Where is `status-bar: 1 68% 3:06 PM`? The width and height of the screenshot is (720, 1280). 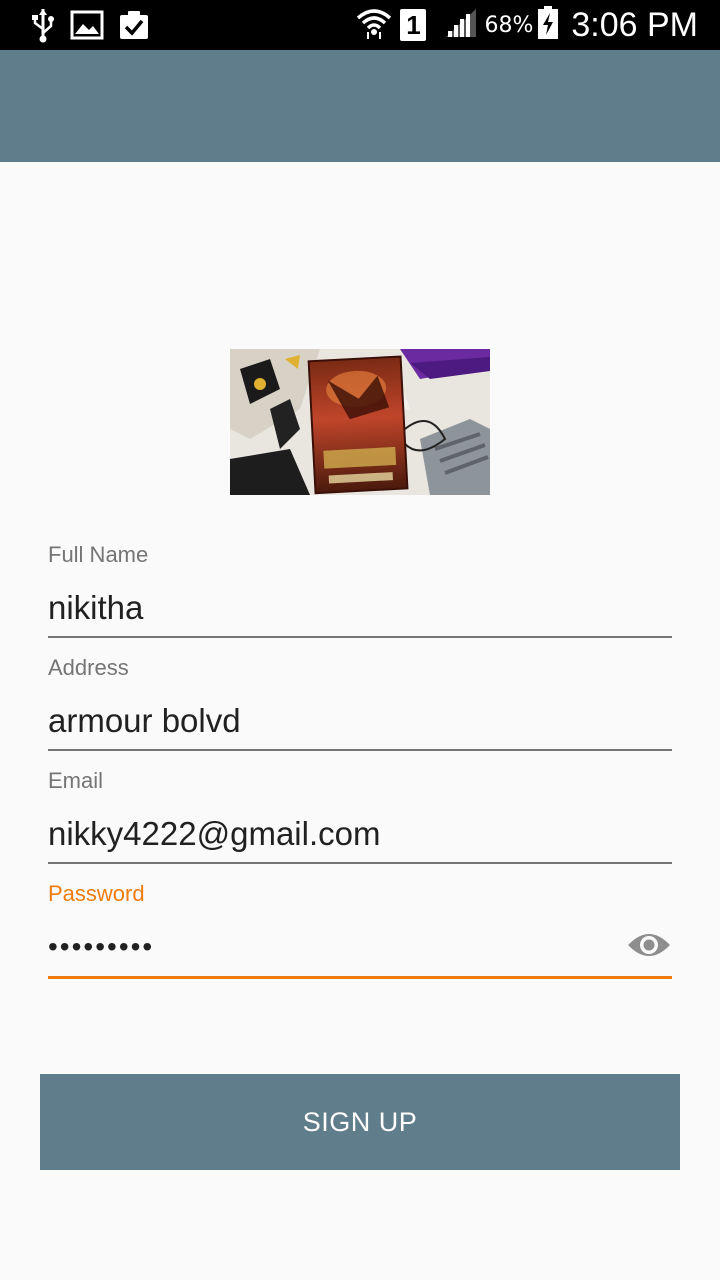
status-bar: 1 68% 3:06 PM is located at coordinates (360, 25).